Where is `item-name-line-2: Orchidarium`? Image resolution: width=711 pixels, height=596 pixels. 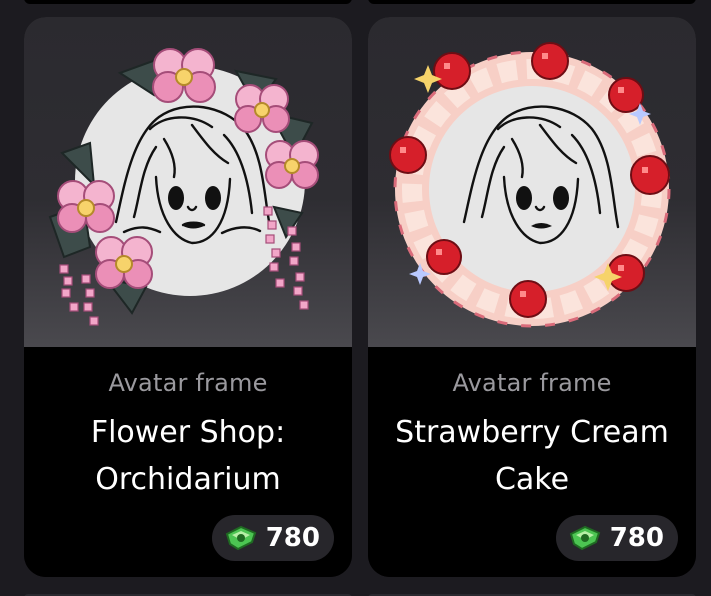
item-name-line-2: Orchidarium is located at coordinates (188, 479).